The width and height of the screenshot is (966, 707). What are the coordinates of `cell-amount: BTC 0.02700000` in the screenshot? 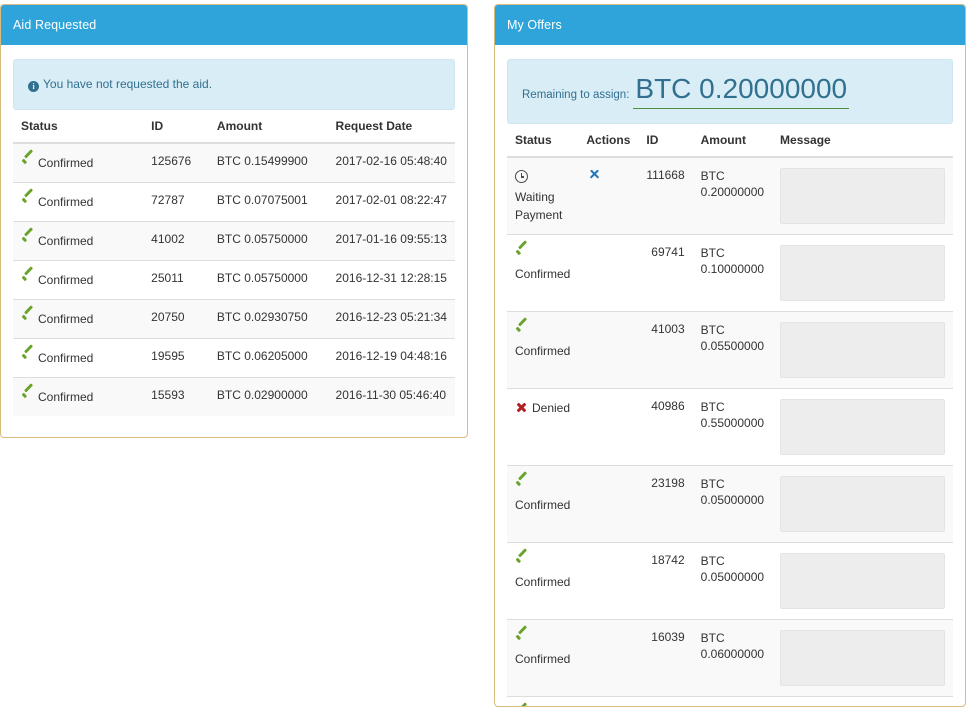 It's located at (732, 701).